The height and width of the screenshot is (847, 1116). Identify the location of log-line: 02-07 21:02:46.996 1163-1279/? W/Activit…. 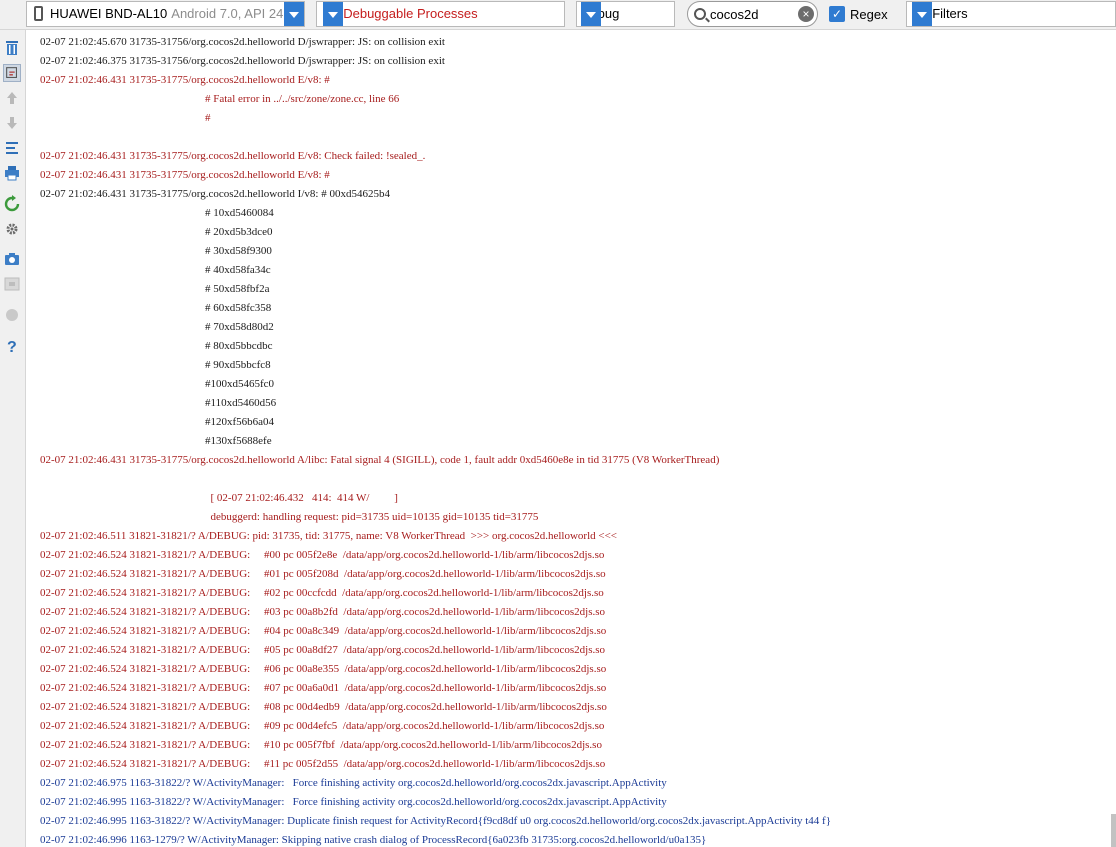
(373, 840).